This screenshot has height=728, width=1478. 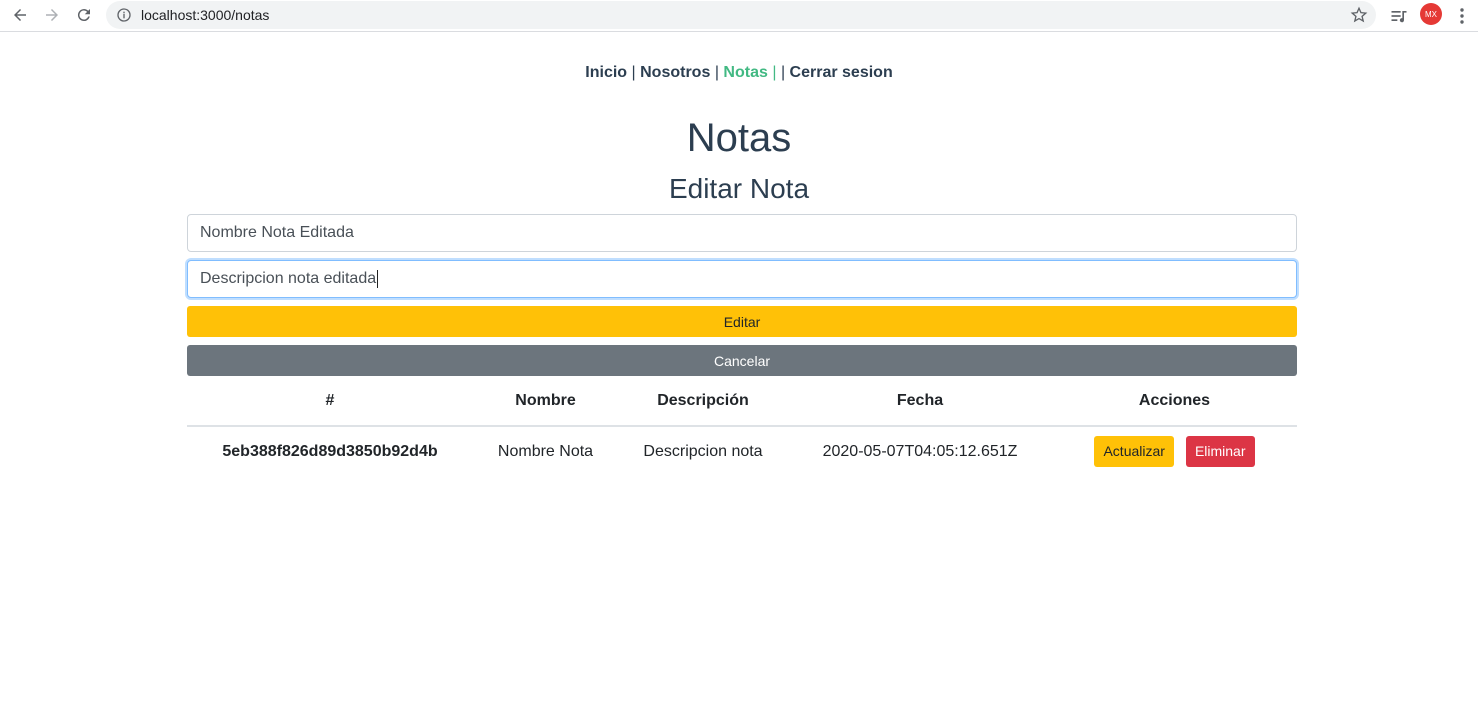 I want to click on column-header-id: #, so click(x=330, y=402).